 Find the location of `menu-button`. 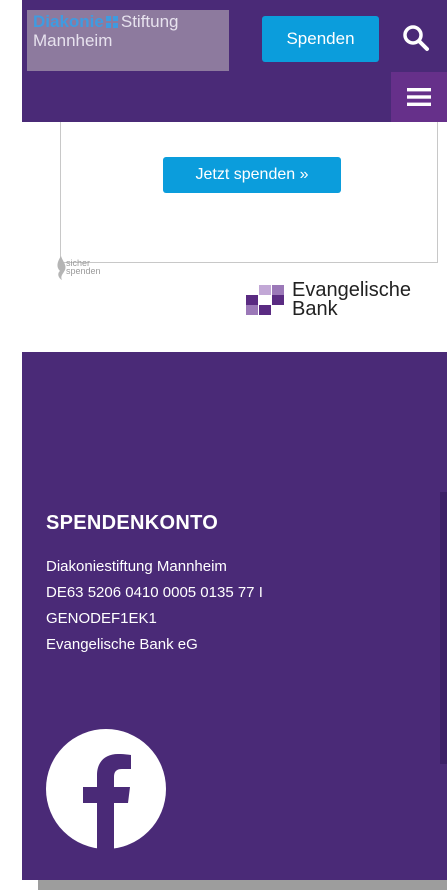

menu-button is located at coordinates (419, 97).